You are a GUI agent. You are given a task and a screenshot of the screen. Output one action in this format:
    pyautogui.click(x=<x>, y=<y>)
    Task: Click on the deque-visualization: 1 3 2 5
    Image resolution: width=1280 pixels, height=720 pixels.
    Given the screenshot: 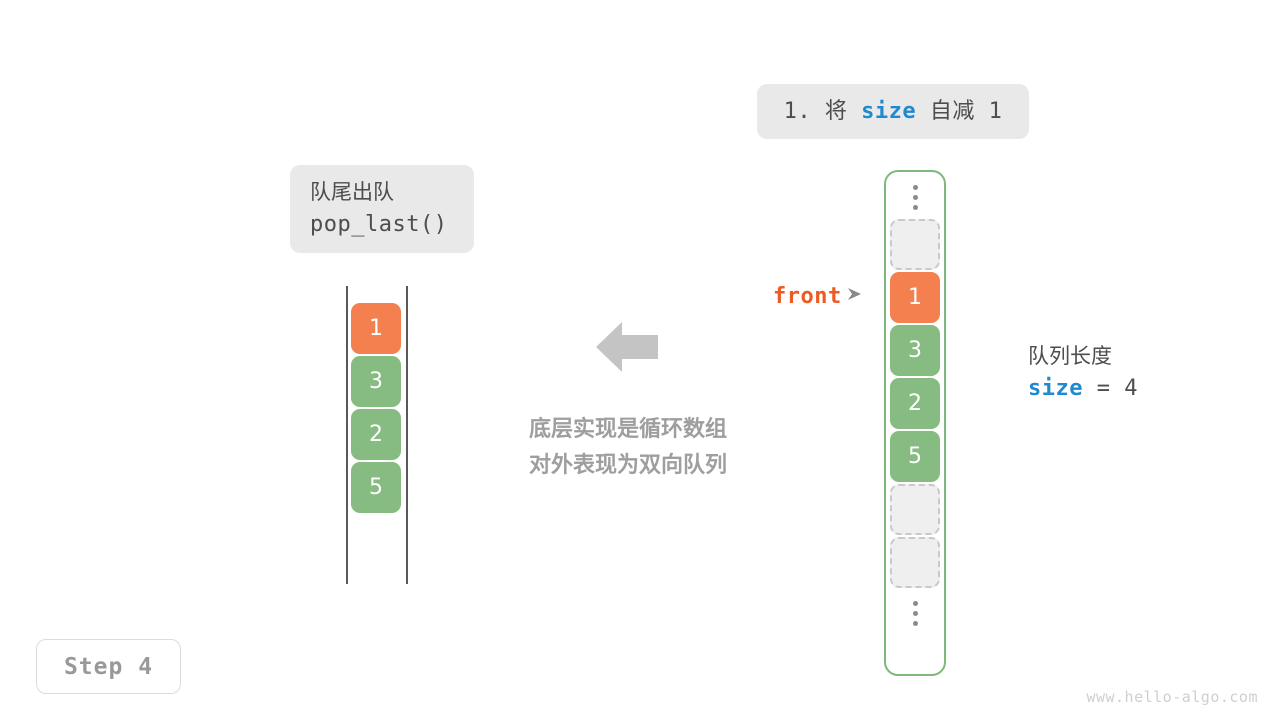 What is the action you would take?
    pyautogui.click(x=377, y=435)
    